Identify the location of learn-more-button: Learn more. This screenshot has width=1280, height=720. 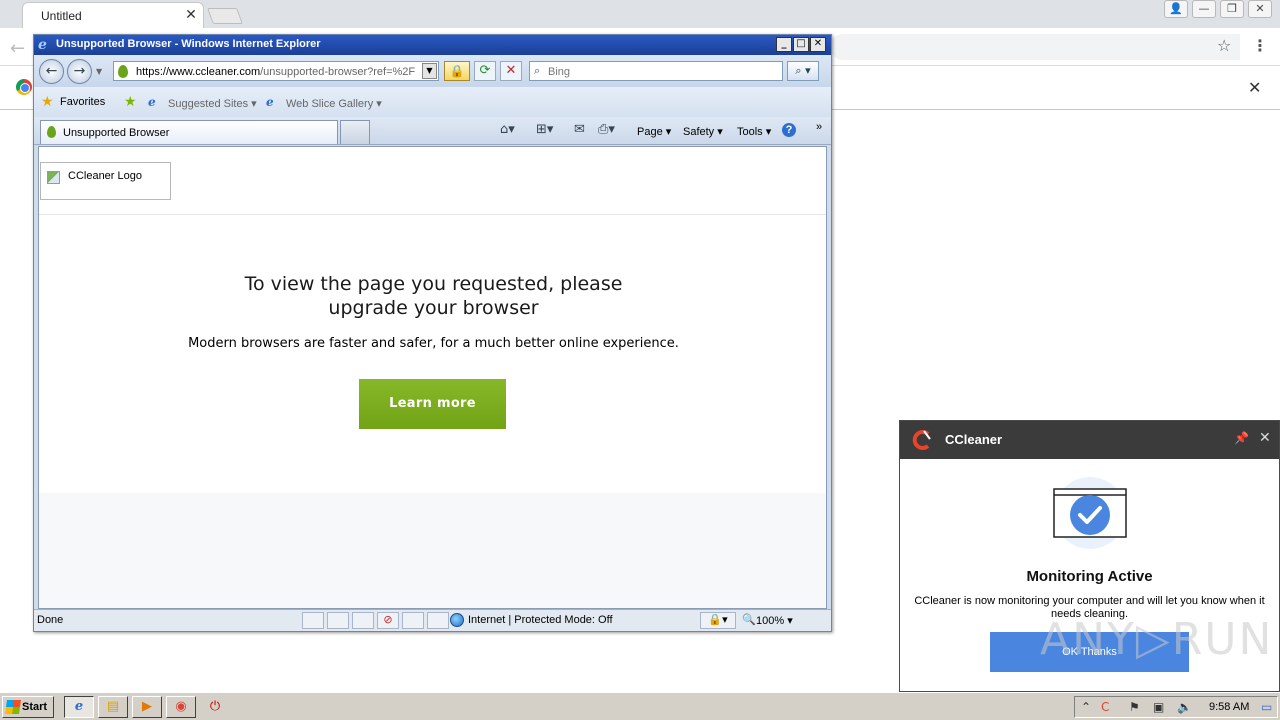
(432, 404).